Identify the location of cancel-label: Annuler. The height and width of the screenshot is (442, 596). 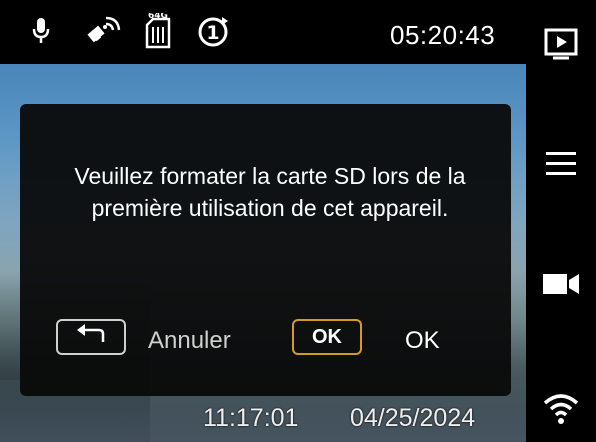
(189, 341).